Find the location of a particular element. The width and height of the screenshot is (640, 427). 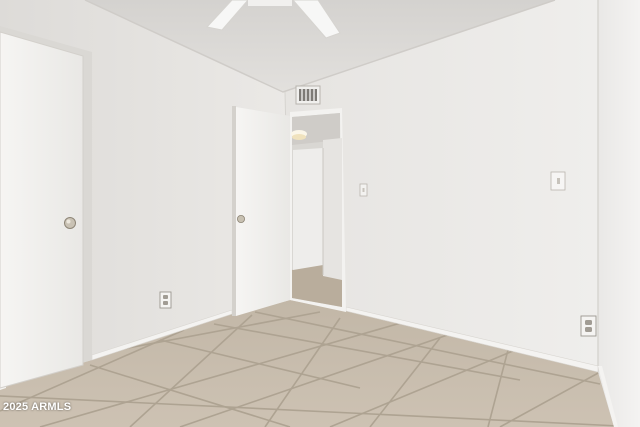

watermark-text: 2025 ARMLS is located at coordinates (37, 407).